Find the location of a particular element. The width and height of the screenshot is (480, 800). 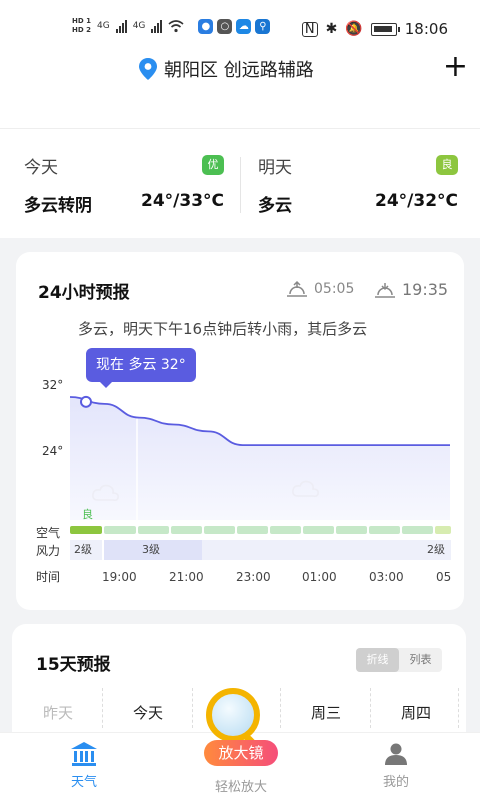

now-tooltip: 现在 多云 32° is located at coordinates (141, 368).